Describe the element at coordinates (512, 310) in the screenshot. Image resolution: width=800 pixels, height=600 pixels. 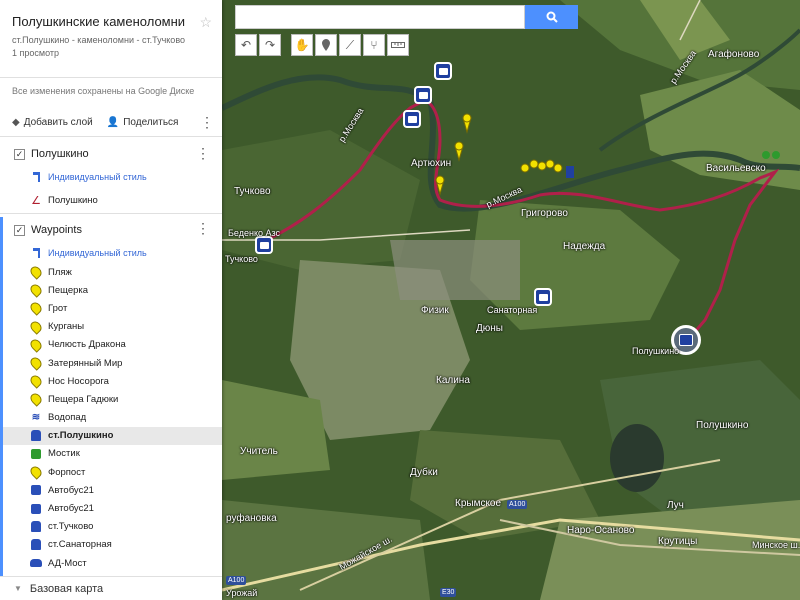
I see `map-label: Санаторная` at that location.